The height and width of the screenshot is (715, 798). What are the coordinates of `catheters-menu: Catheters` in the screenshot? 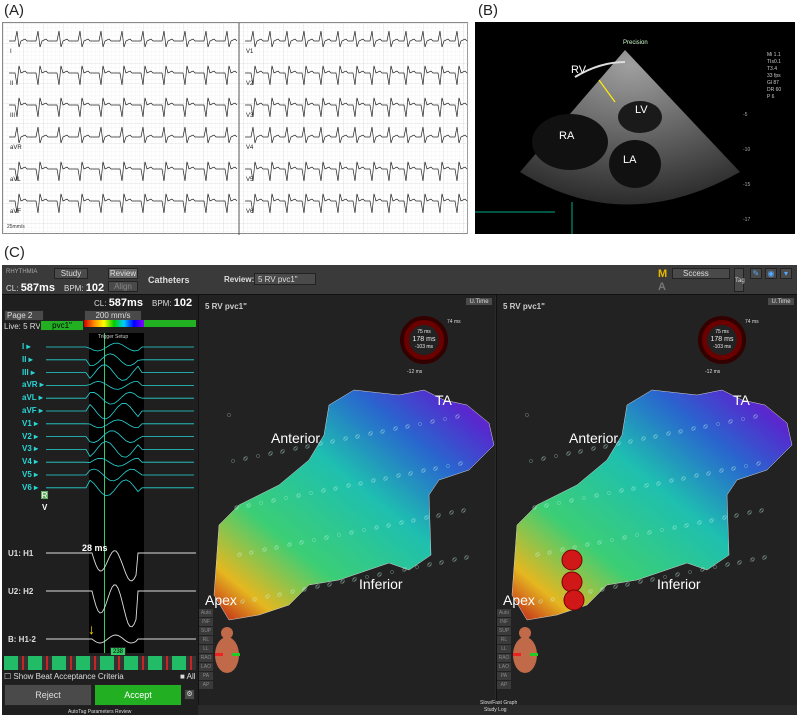 It's located at (169, 280).